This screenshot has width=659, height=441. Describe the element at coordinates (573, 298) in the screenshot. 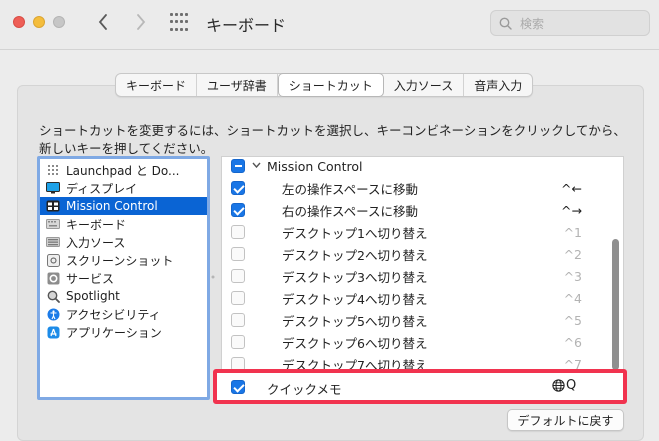

I see `shortcut-key: ^4` at that location.